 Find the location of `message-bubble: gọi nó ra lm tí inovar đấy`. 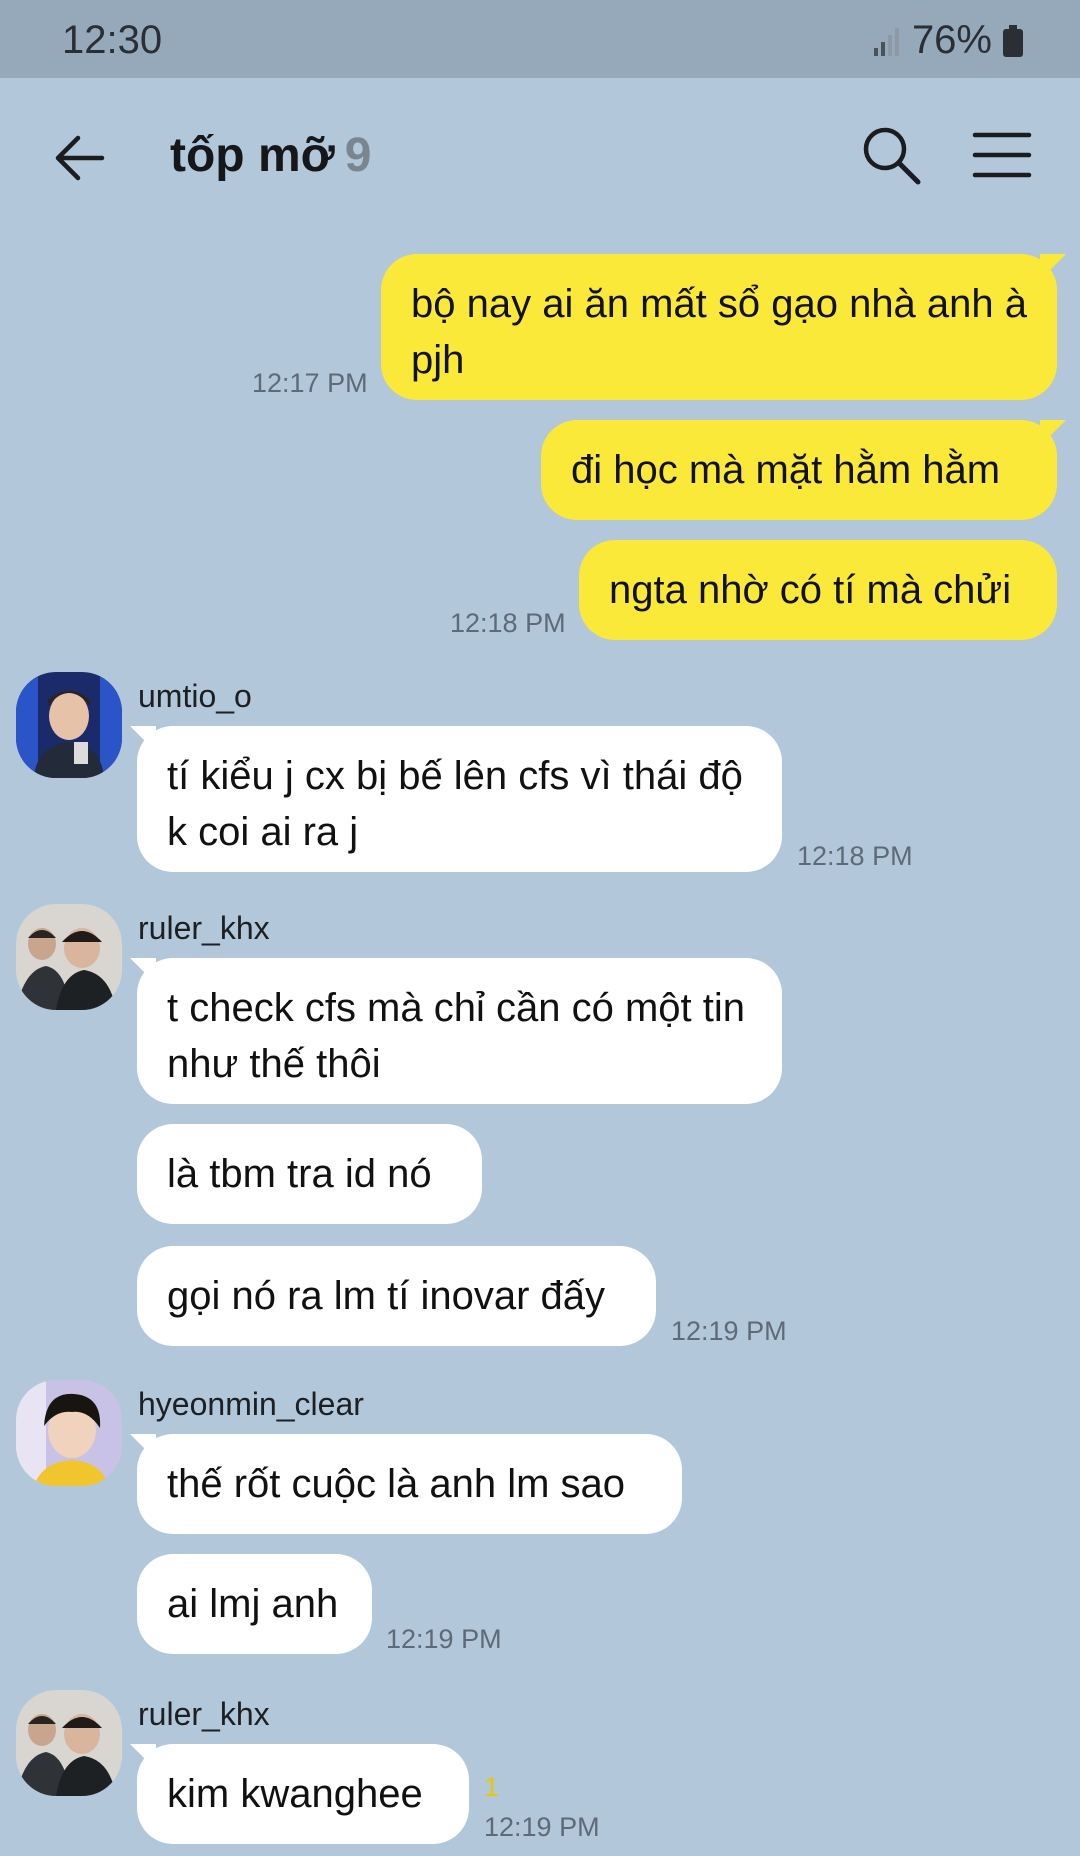

message-bubble: gọi nó ra lm tí inovar đấy is located at coordinates (396, 1296).